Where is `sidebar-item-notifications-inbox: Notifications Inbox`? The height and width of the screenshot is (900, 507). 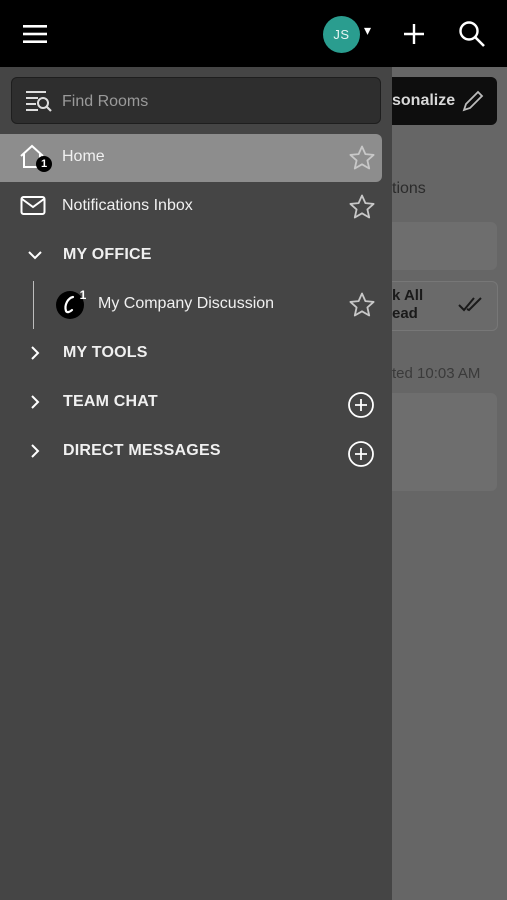 sidebar-item-notifications-inbox: Notifications Inbox is located at coordinates (196, 207).